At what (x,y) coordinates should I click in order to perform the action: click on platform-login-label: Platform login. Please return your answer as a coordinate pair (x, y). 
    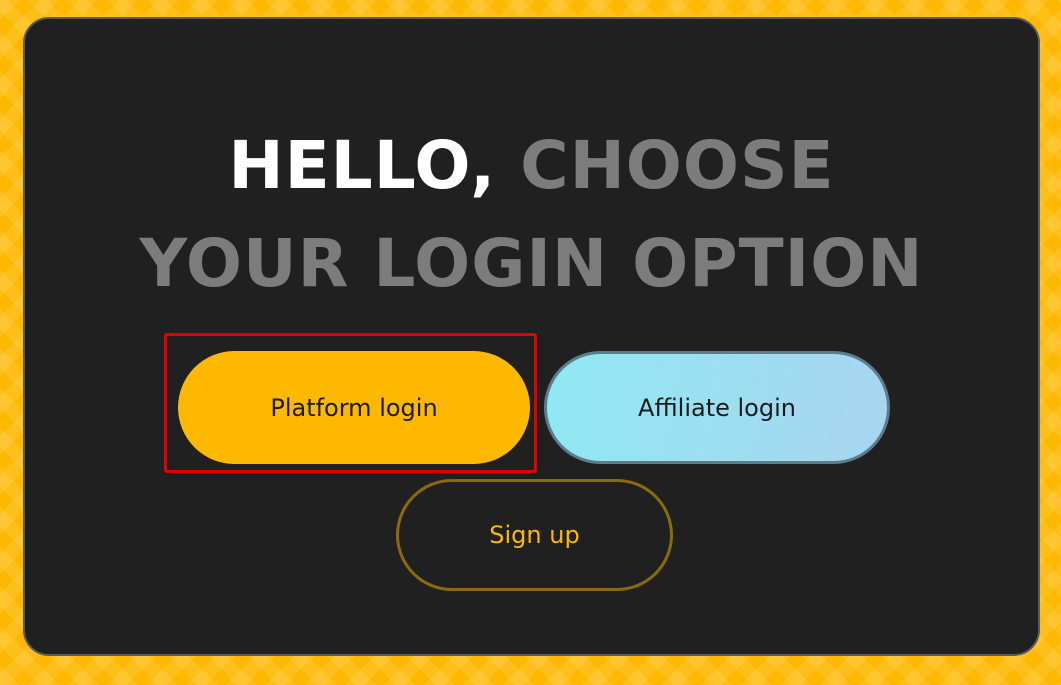
    Looking at the image, I should click on (354, 407).